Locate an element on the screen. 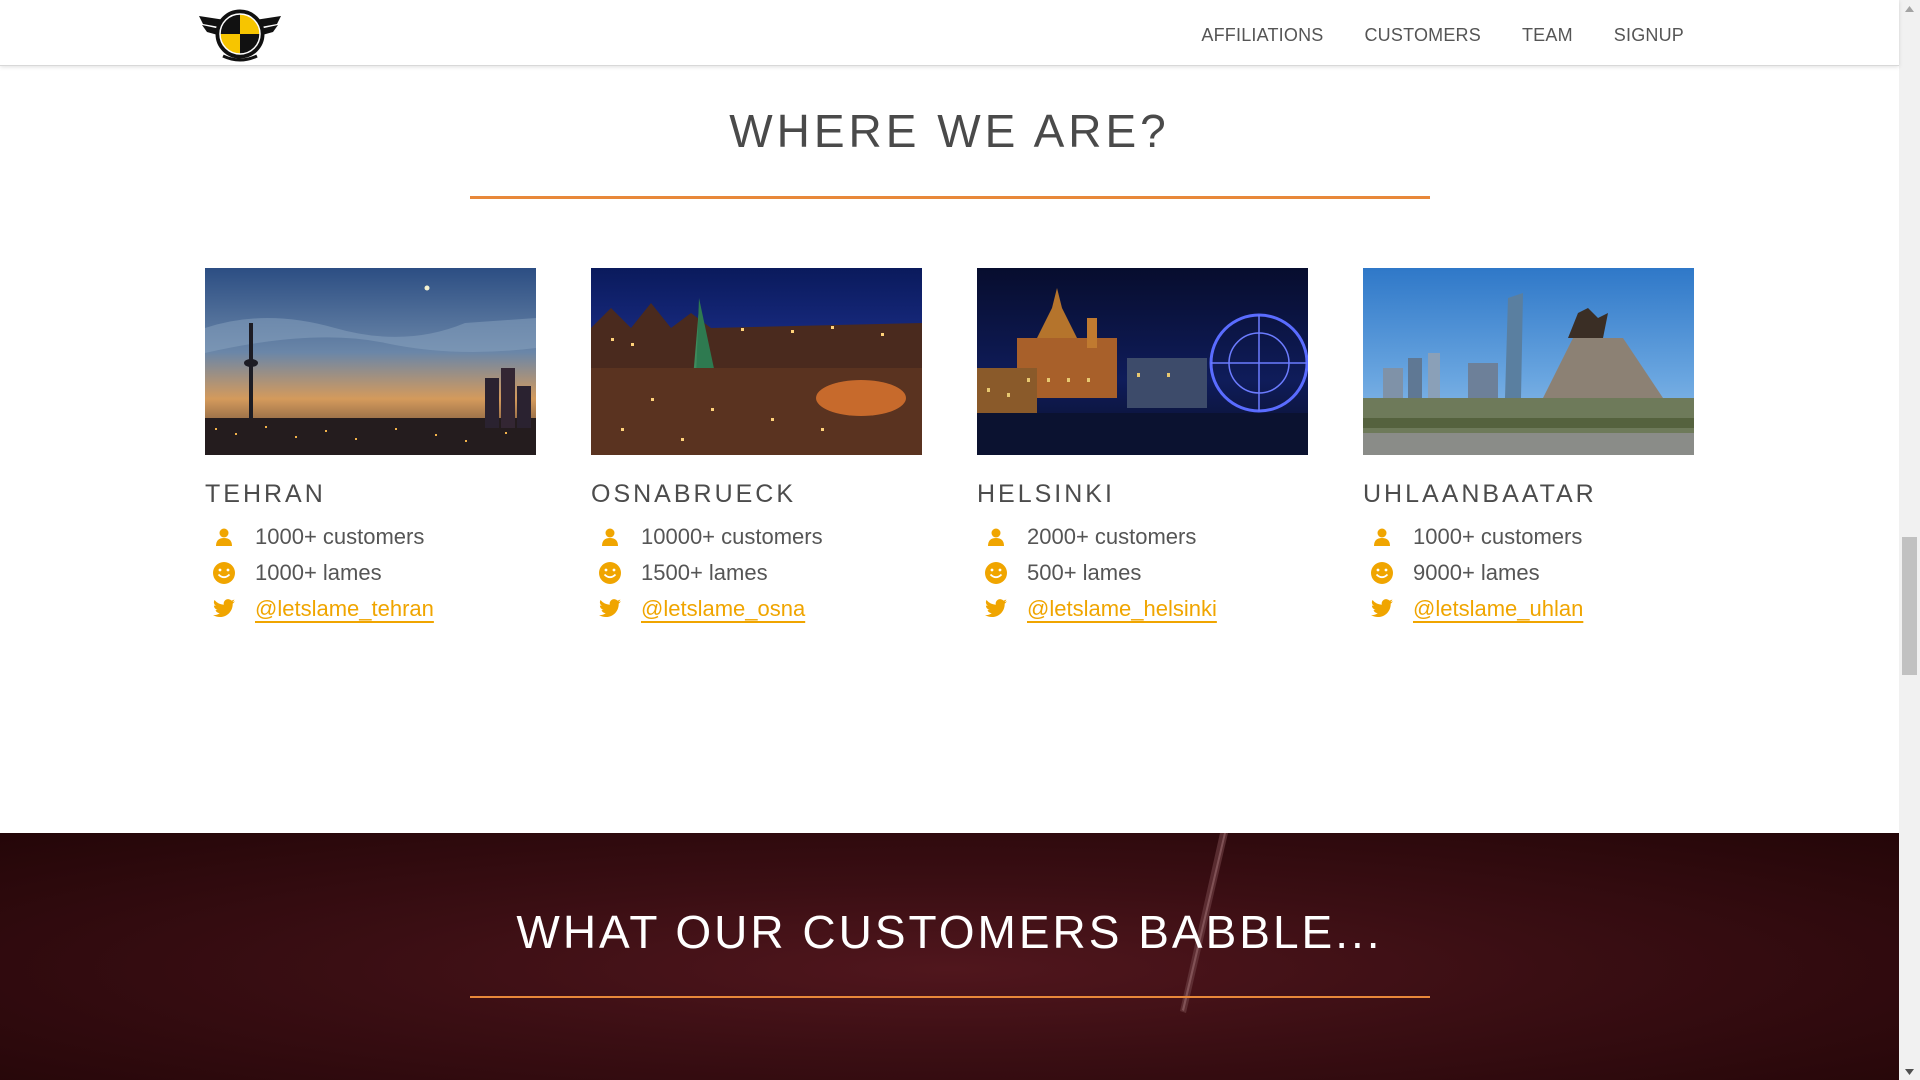  where-title: WHERE WE ARE? is located at coordinates (949, 131).